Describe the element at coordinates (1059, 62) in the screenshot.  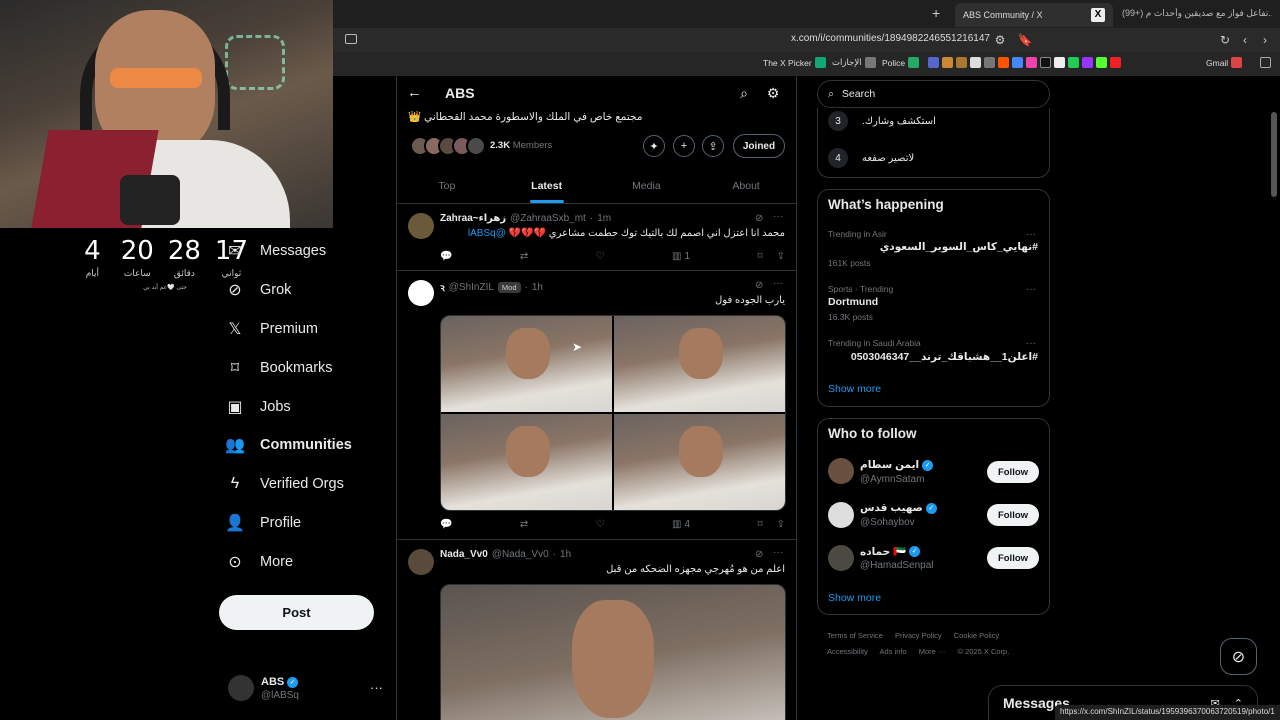
I see `x-bookmark-icon` at that location.